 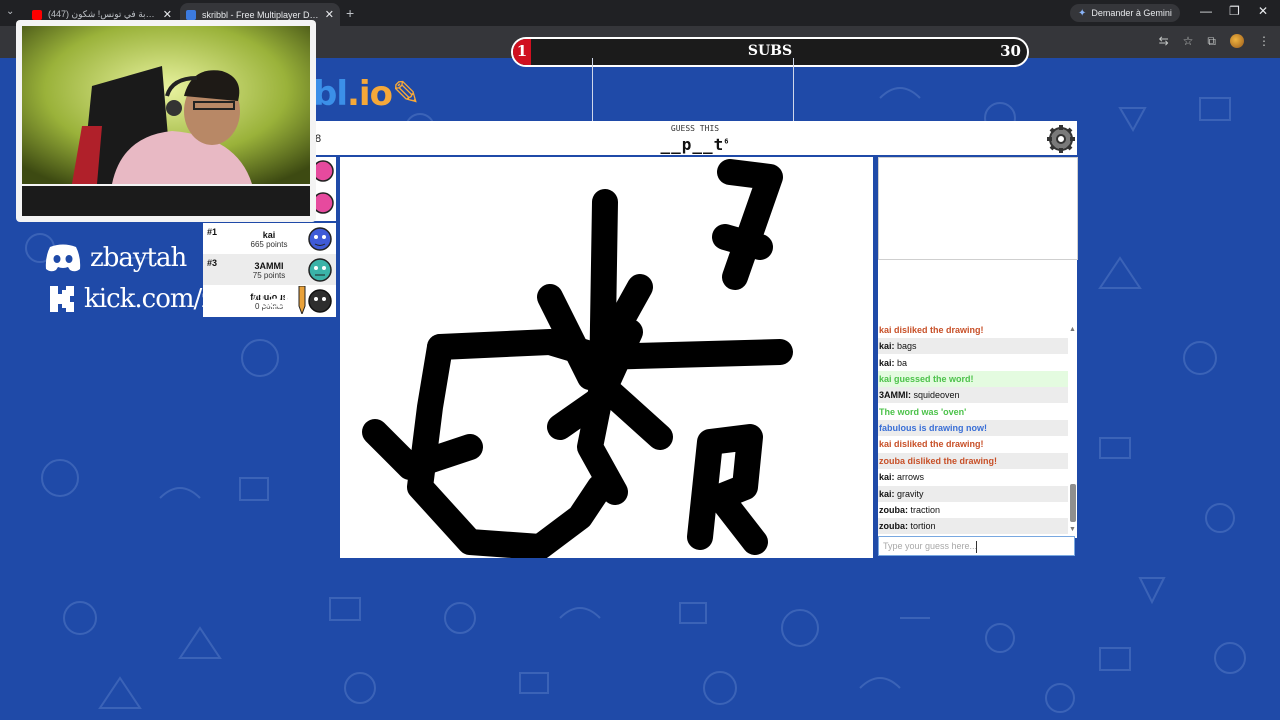 What do you see at coordinates (936, 395) in the screenshot?
I see `chat-text: squideoven` at bounding box center [936, 395].